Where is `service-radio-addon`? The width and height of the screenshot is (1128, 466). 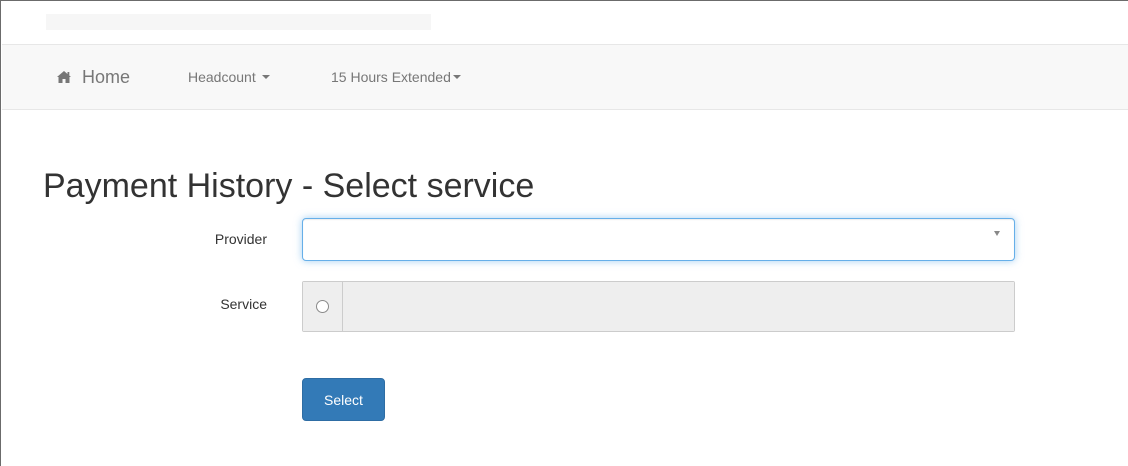
service-radio-addon is located at coordinates (323, 306).